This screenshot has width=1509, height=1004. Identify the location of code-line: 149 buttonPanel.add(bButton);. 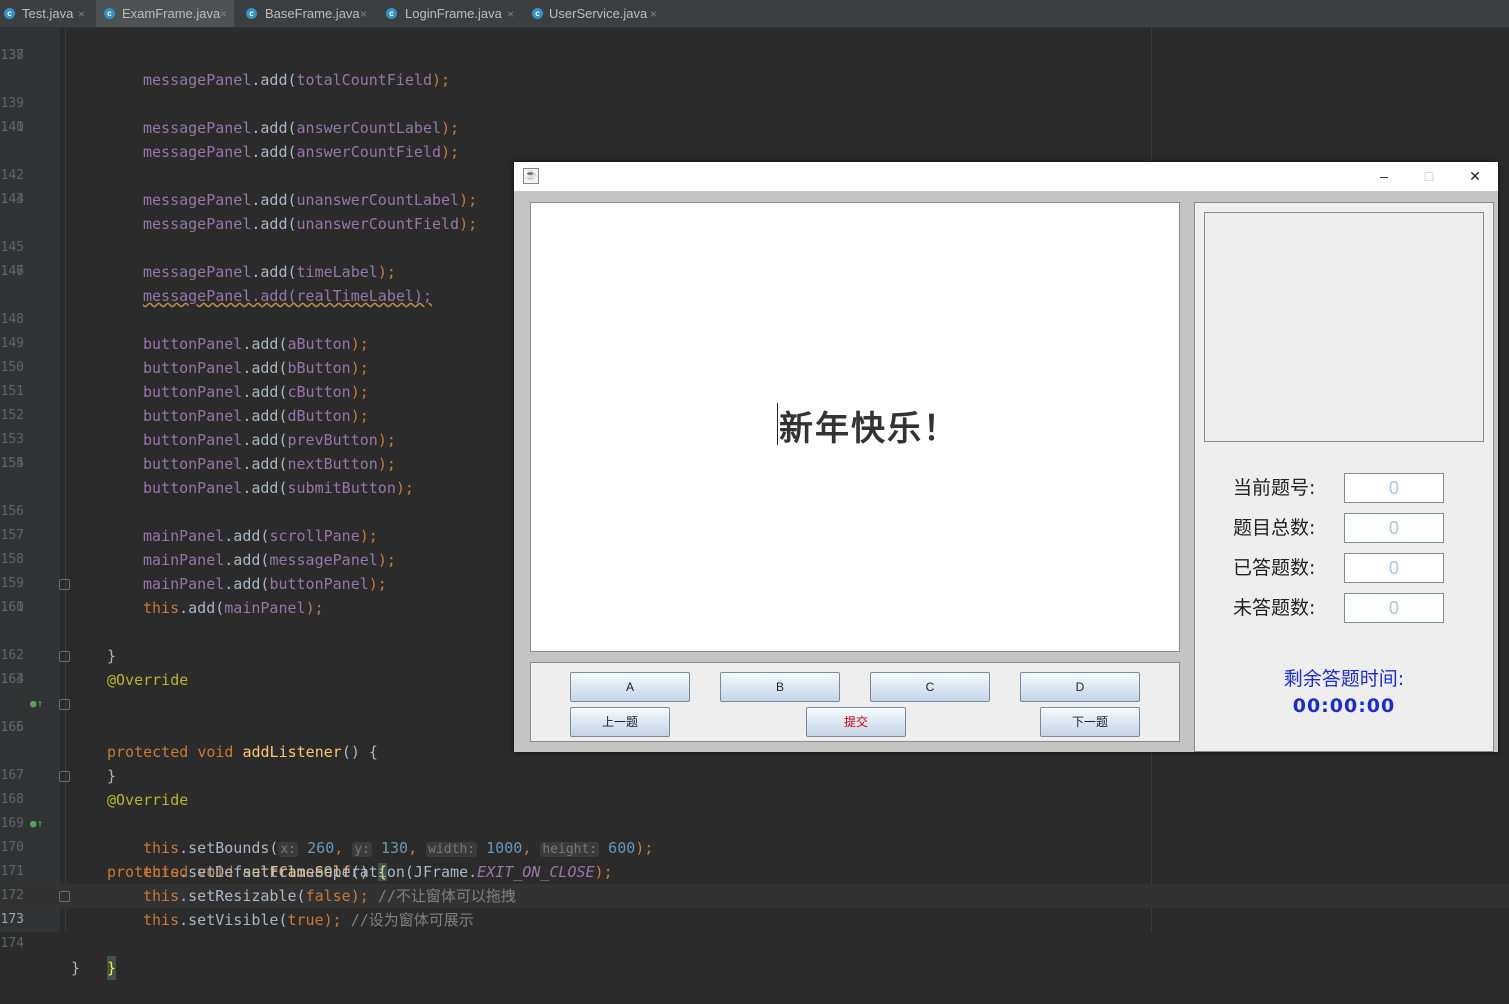
(184, 356).